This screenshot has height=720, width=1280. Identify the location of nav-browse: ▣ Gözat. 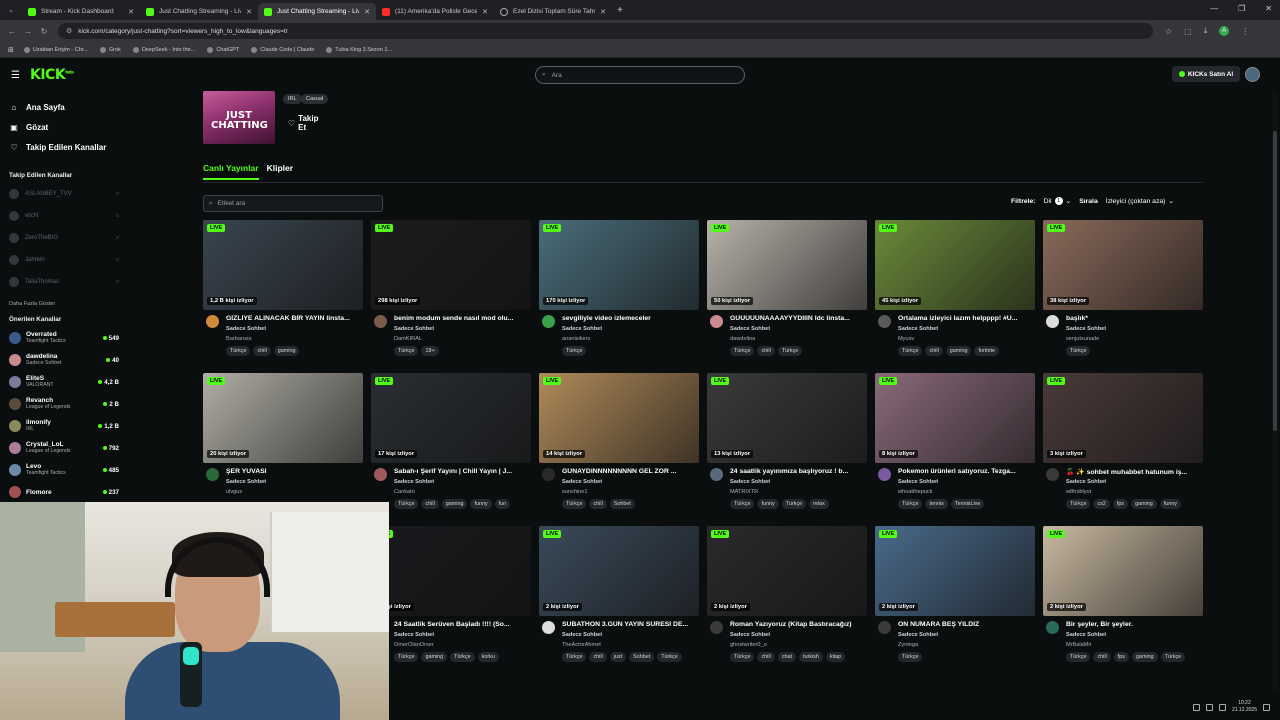
(62, 127).